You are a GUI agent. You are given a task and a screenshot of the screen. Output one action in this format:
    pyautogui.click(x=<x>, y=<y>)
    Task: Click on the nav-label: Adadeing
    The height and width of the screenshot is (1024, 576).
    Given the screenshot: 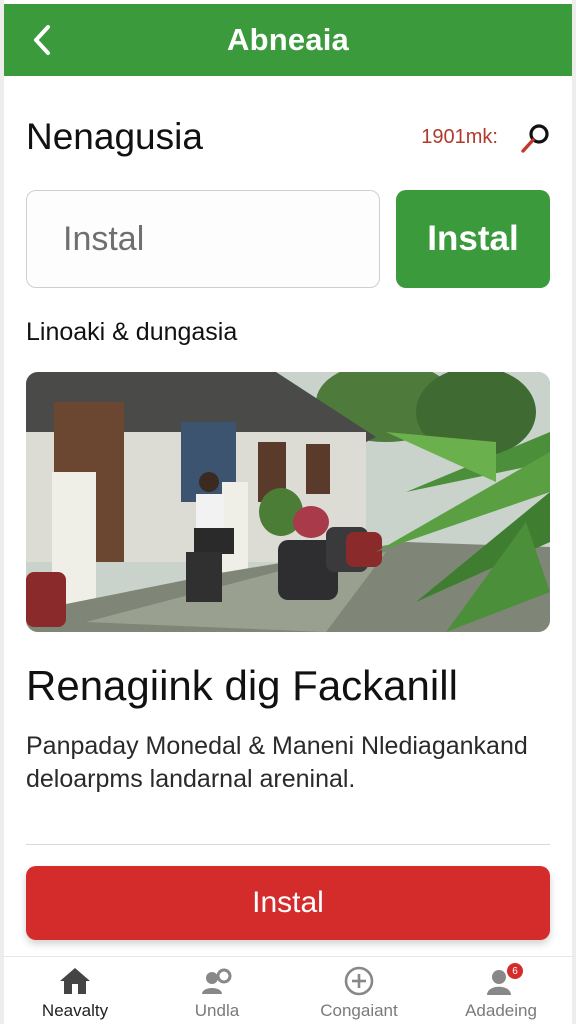 What is the action you would take?
    pyautogui.click(x=501, y=1010)
    